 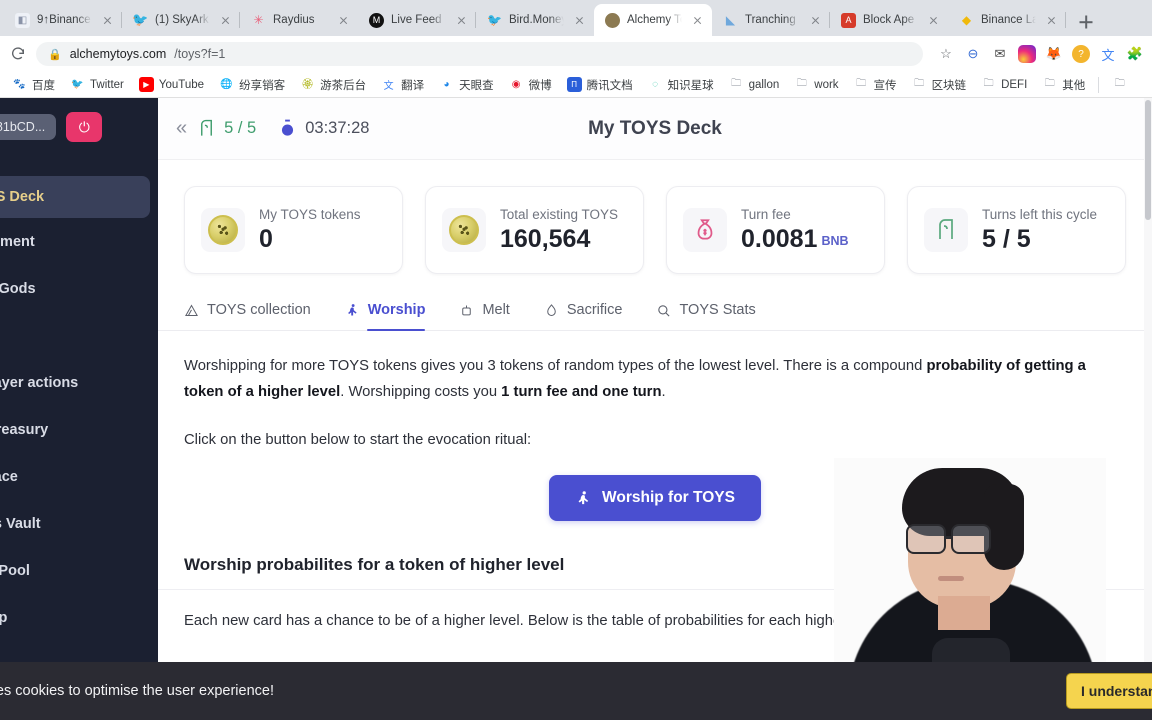 What do you see at coordinates (79, 476) in the screenshot?
I see `sidebar-item-marketplace: Marketplace` at bounding box center [79, 476].